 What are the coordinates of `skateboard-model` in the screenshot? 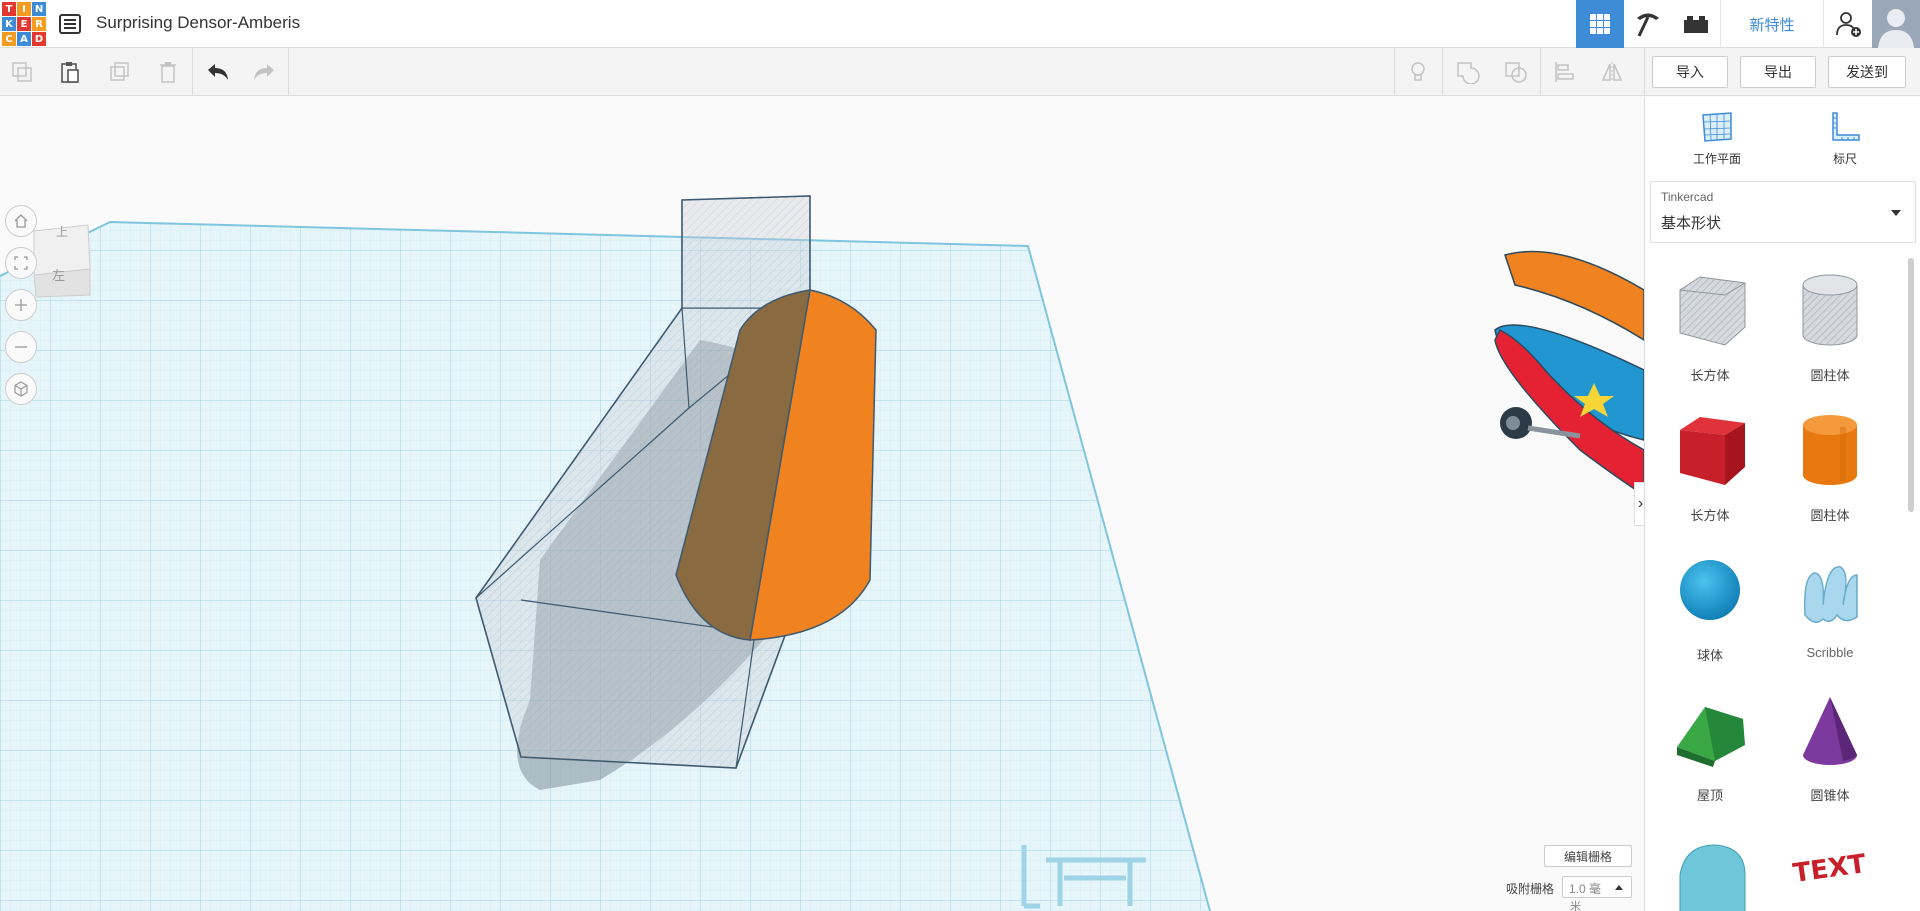 It's located at (1569, 373).